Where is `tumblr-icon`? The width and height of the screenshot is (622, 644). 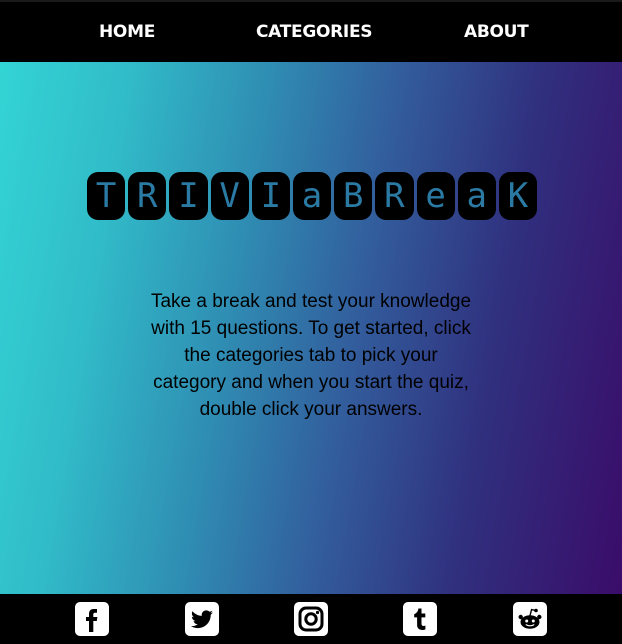 tumblr-icon is located at coordinates (420, 619).